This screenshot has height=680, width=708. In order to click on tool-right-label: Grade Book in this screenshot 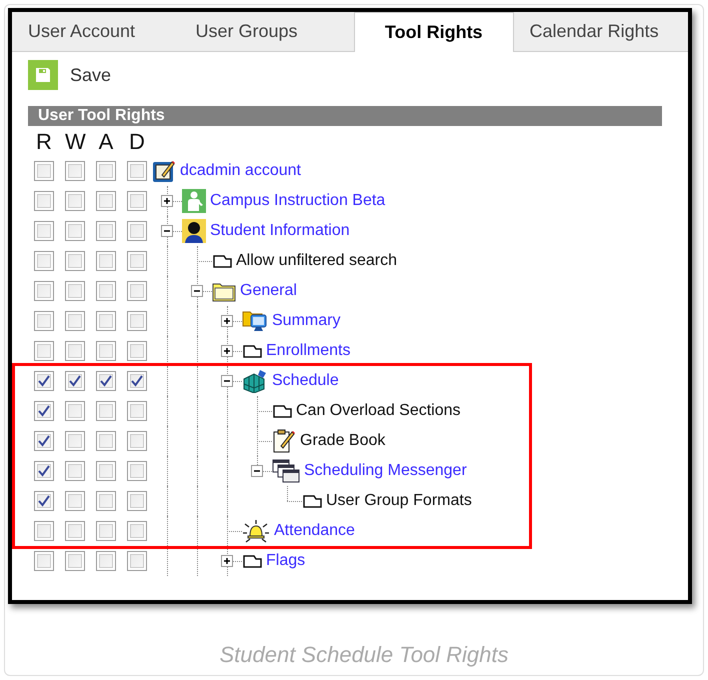, I will do `click(343, 441)`.